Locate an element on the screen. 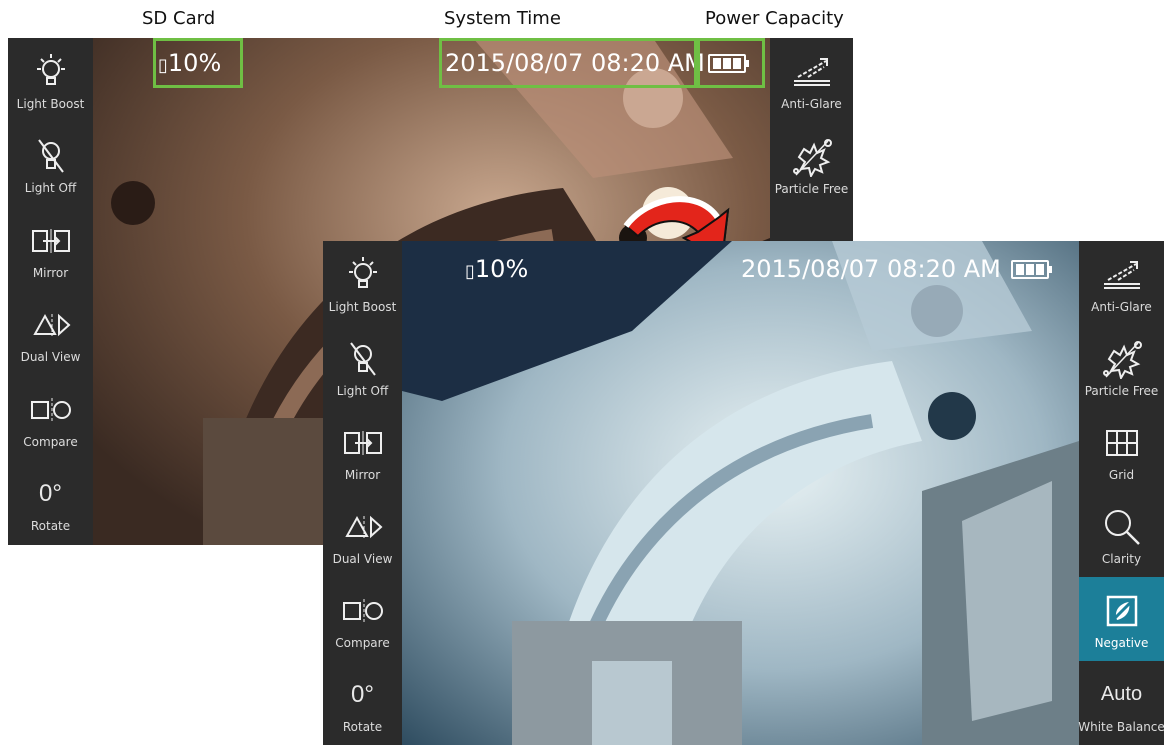 This screenshot has height=745, width=1164. system-time-annotation: System Time is located at coordinates (502, 18).